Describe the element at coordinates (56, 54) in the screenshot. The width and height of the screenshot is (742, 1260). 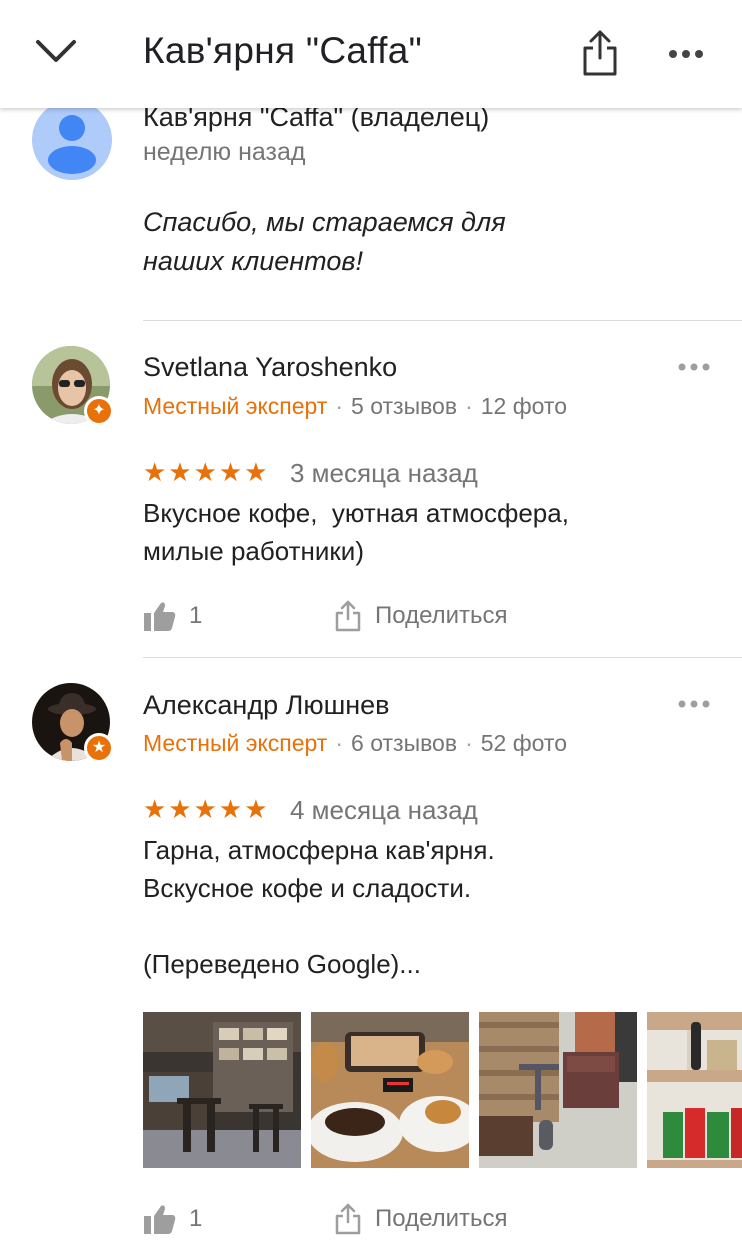
I see `chevron-down-icon` at that location.